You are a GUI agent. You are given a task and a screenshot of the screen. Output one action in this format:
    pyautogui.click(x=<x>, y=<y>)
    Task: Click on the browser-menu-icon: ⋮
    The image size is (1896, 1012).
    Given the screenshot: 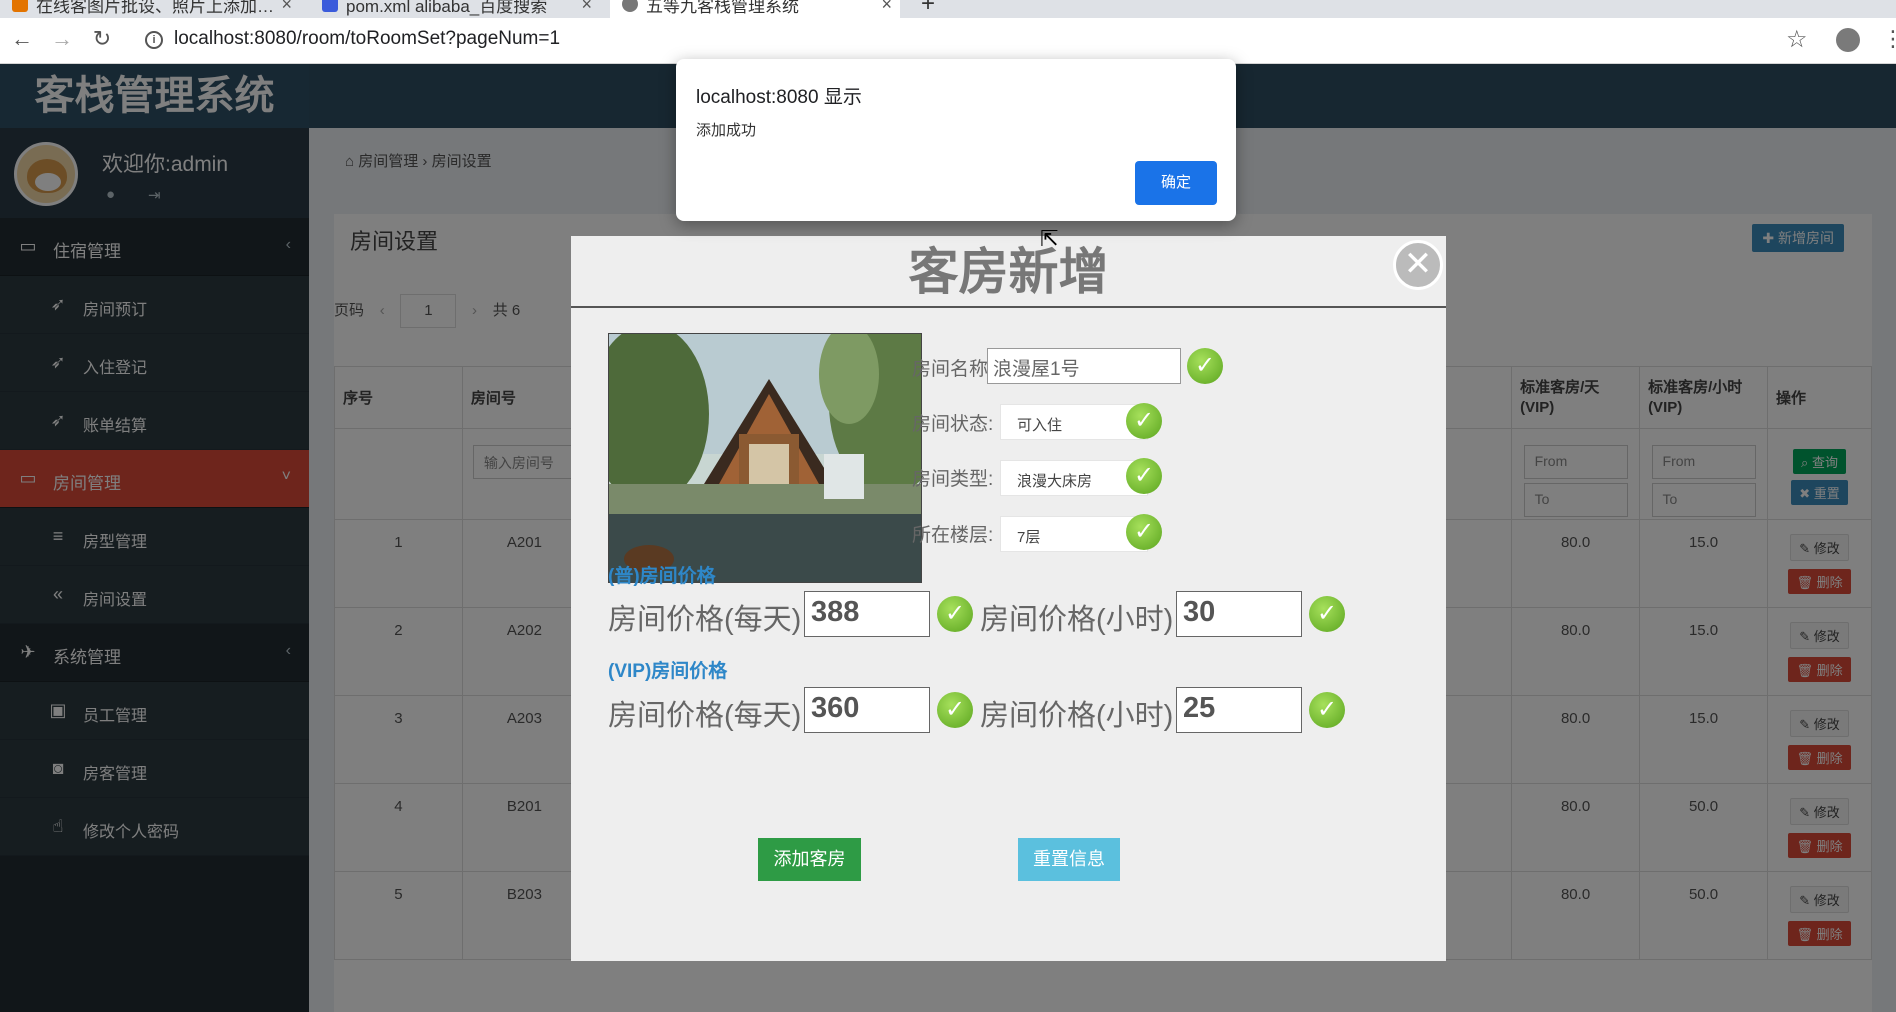 What is the action you would take?
    pyautogui.click(x=1889, y=39)
    